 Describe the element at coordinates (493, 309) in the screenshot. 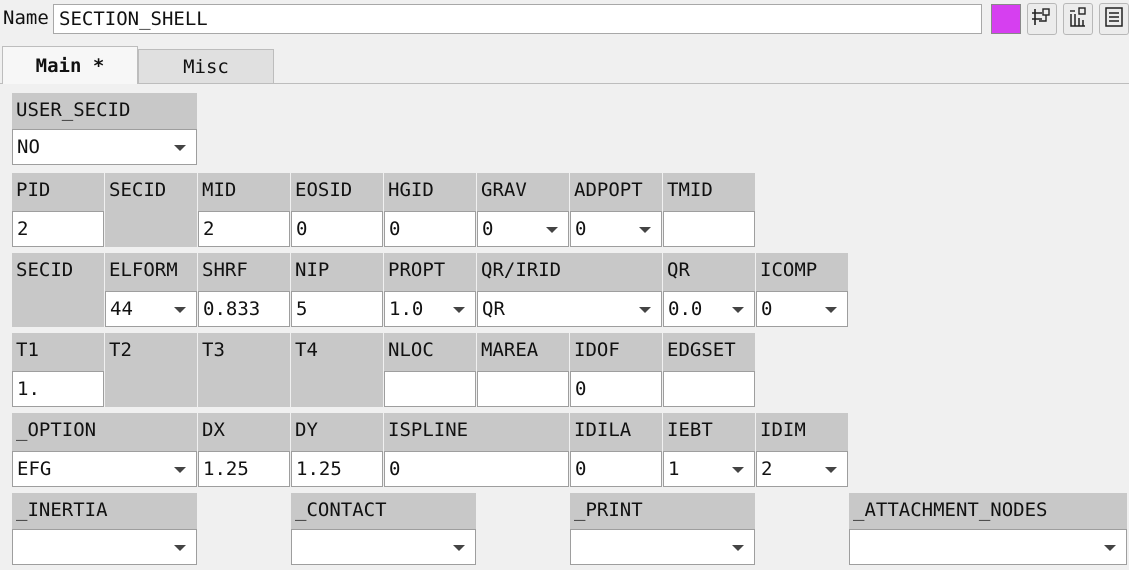

I see `select-value: QR` at that location.